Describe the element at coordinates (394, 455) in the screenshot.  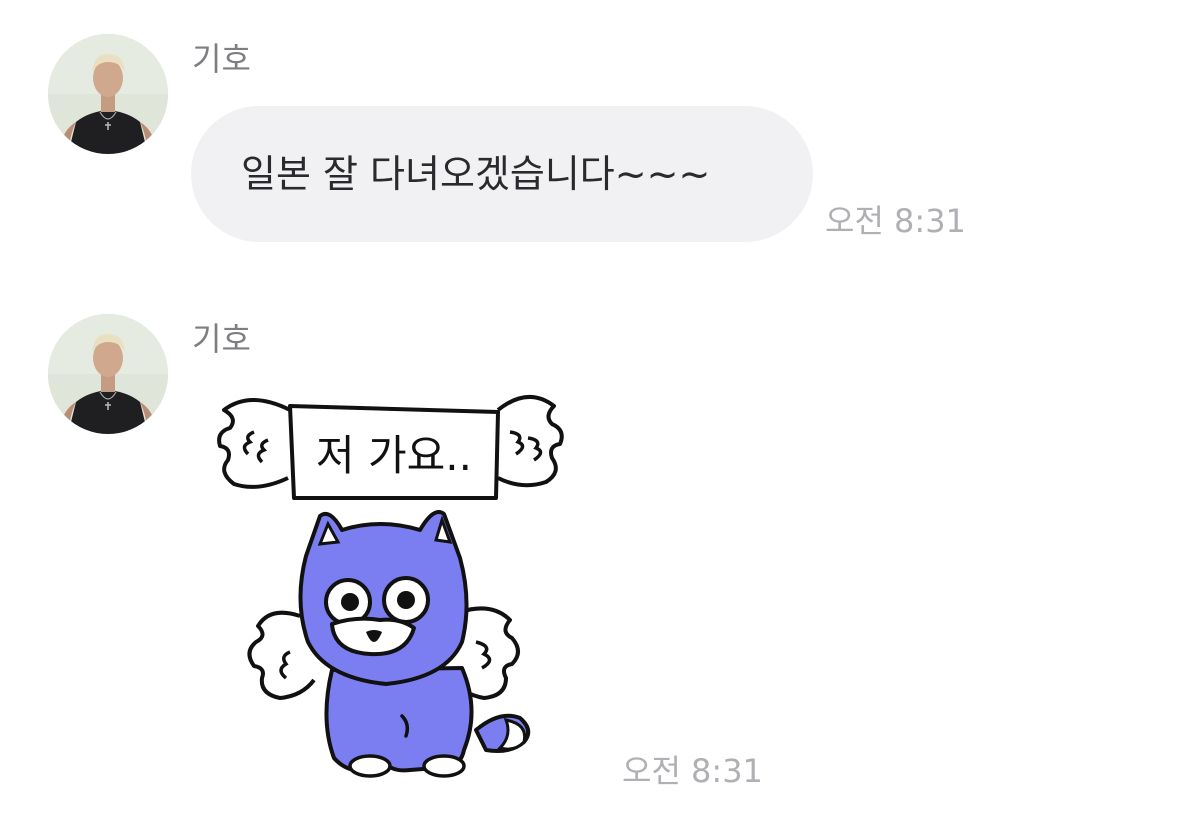
I see `sticker-sign-text: 저 가요..` at that location.